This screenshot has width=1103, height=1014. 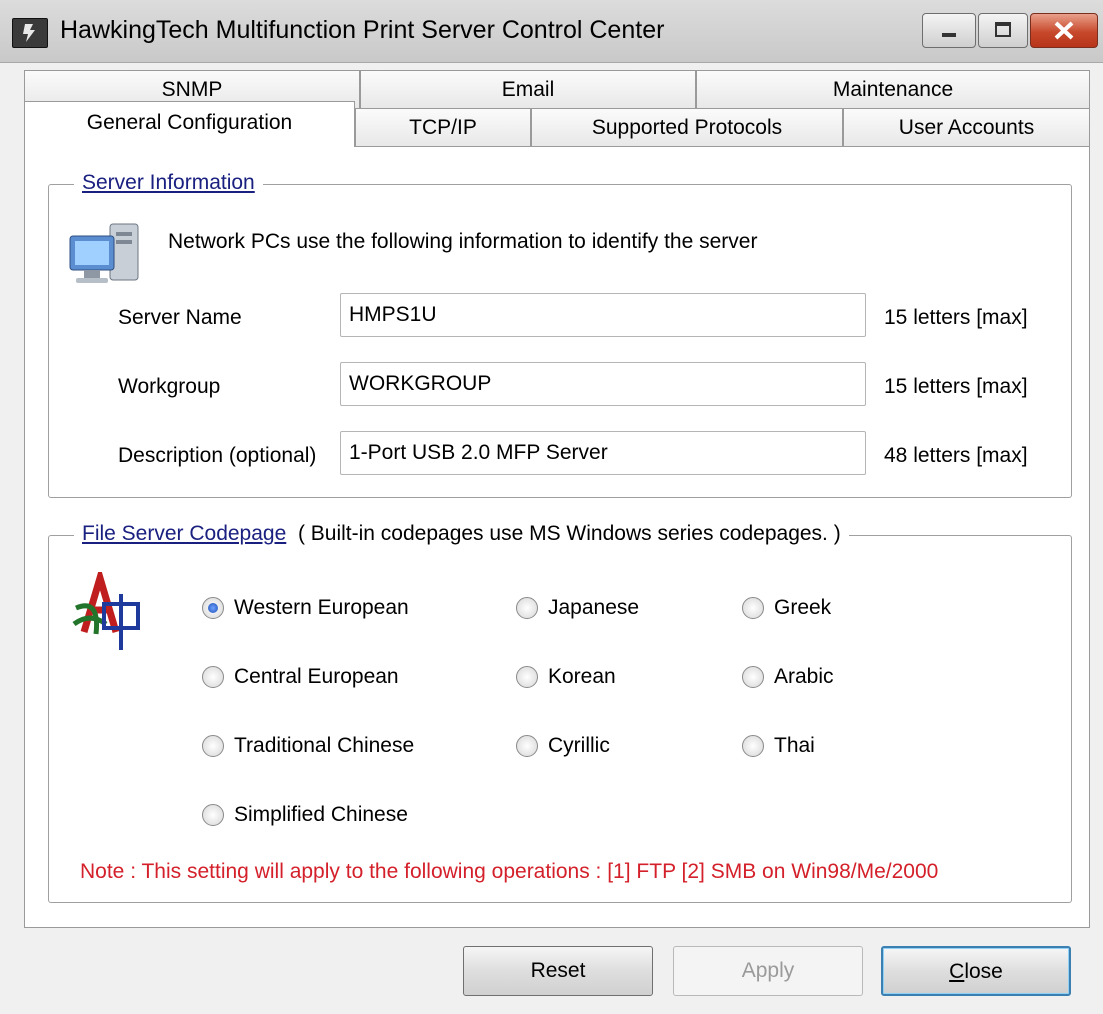 I want to click on radio-greek: Greek, so click(x=786, y=608).